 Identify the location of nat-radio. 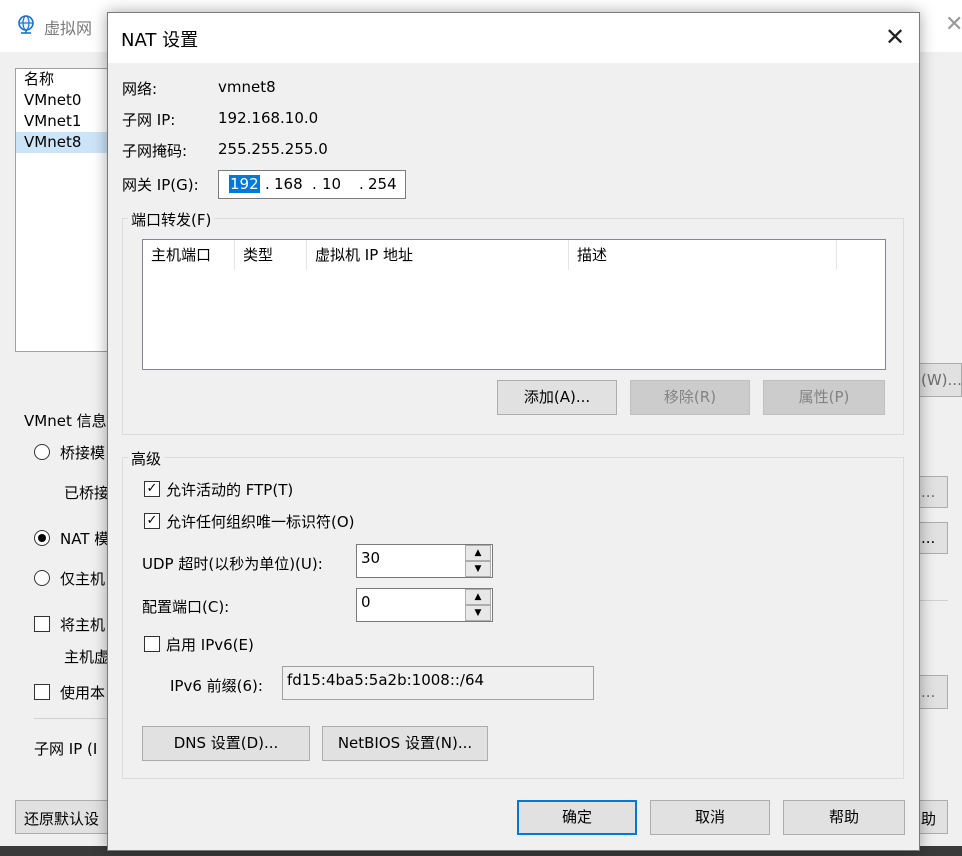
(42, 538).